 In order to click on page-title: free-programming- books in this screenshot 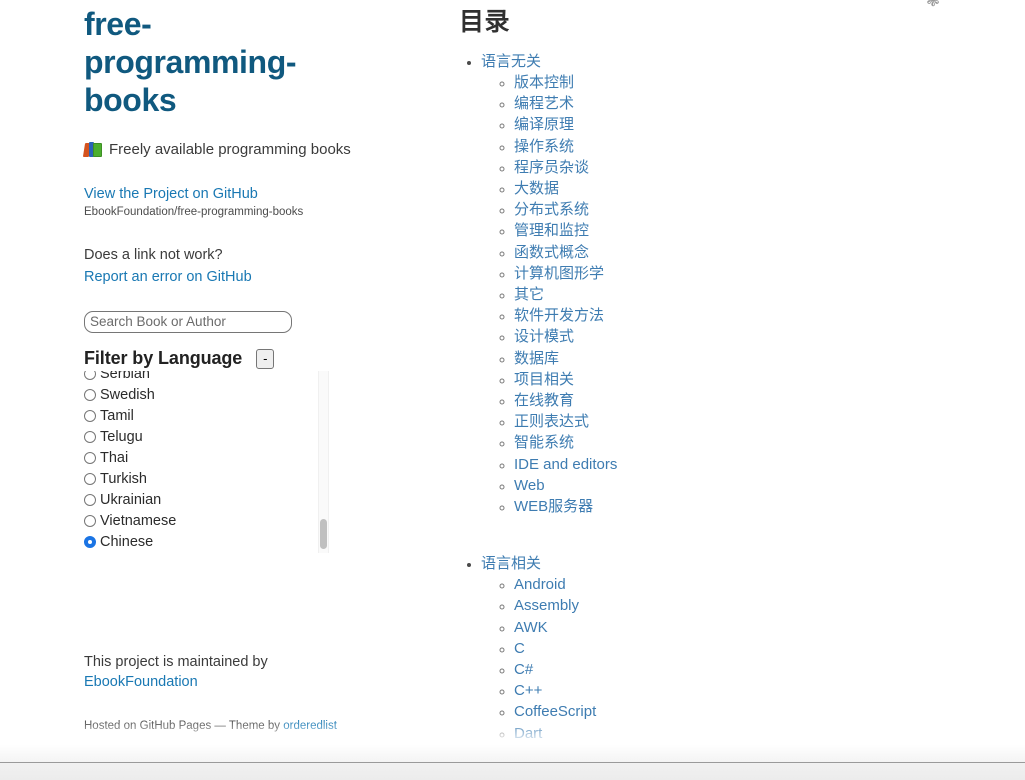, I will do `click(221, 59)`.